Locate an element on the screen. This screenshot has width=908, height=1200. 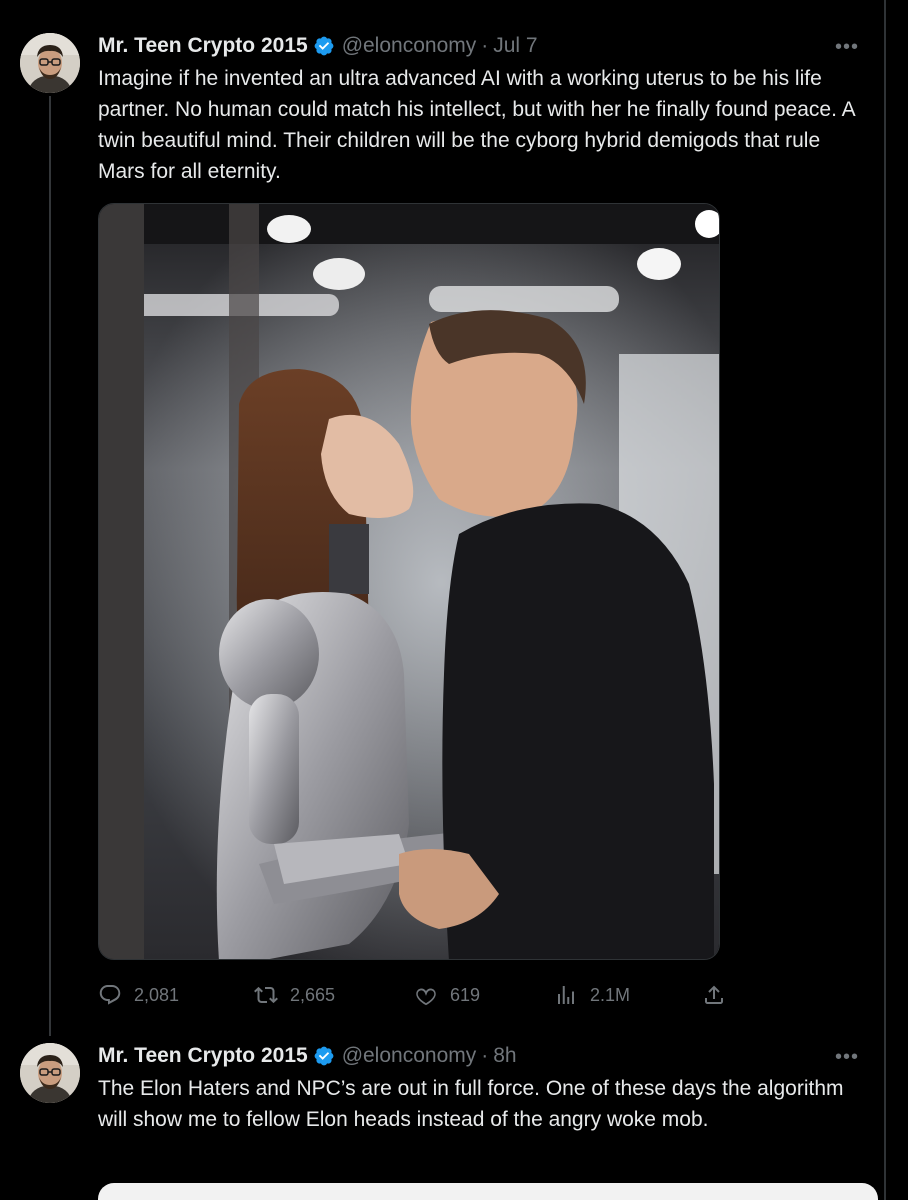
retweet-button: 2,665 is located at coordinates (294, 995).